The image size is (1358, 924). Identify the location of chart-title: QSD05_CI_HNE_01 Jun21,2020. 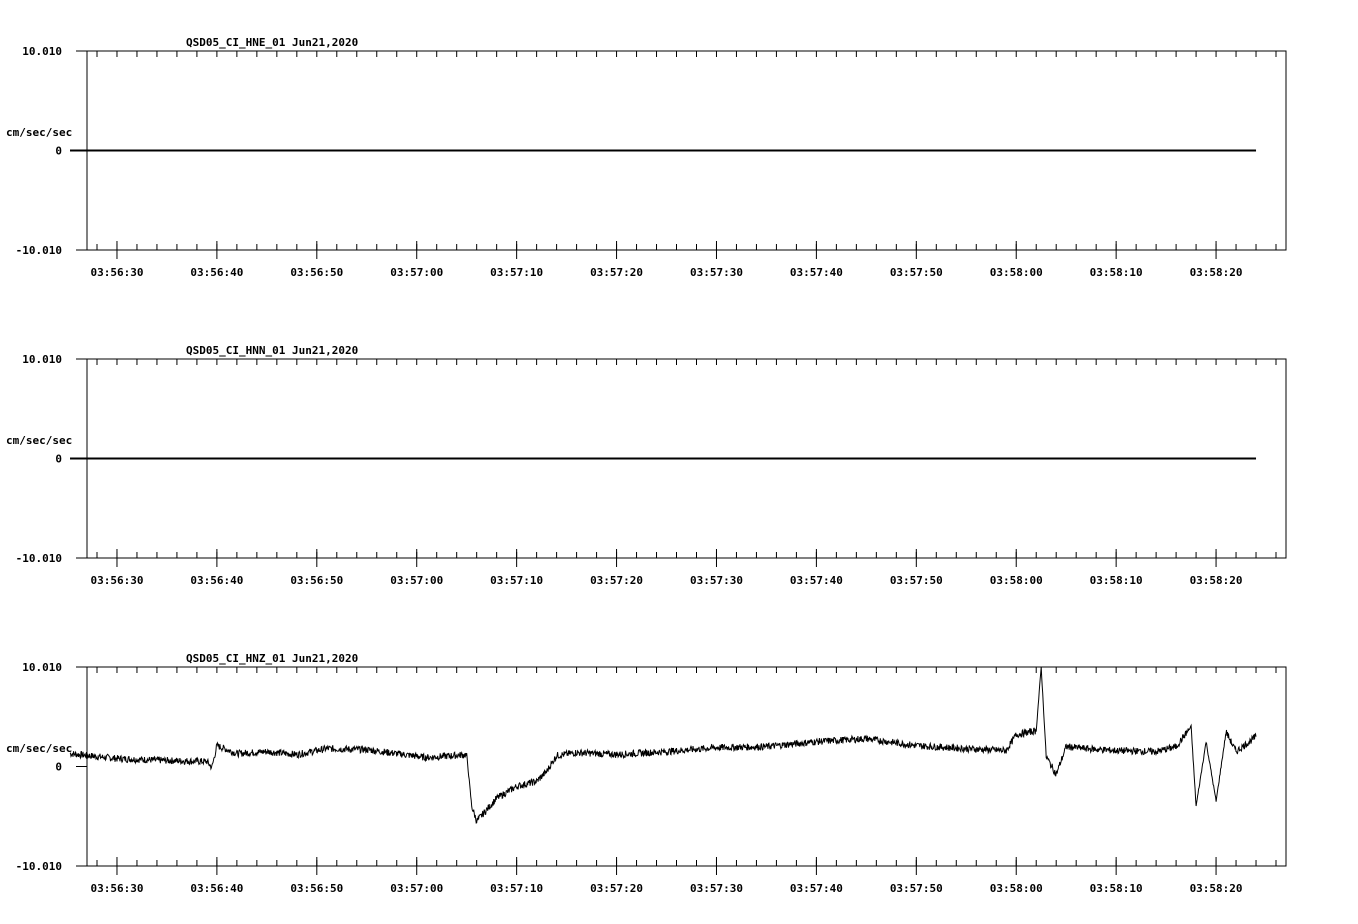
(272, 42).